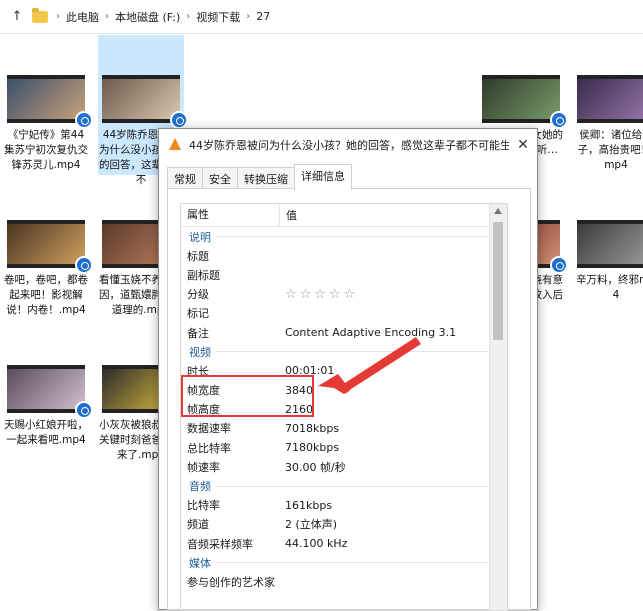  Describe the element at coordinates (198, 256) in the screenshot. I see `property-name: 标题` at that location.